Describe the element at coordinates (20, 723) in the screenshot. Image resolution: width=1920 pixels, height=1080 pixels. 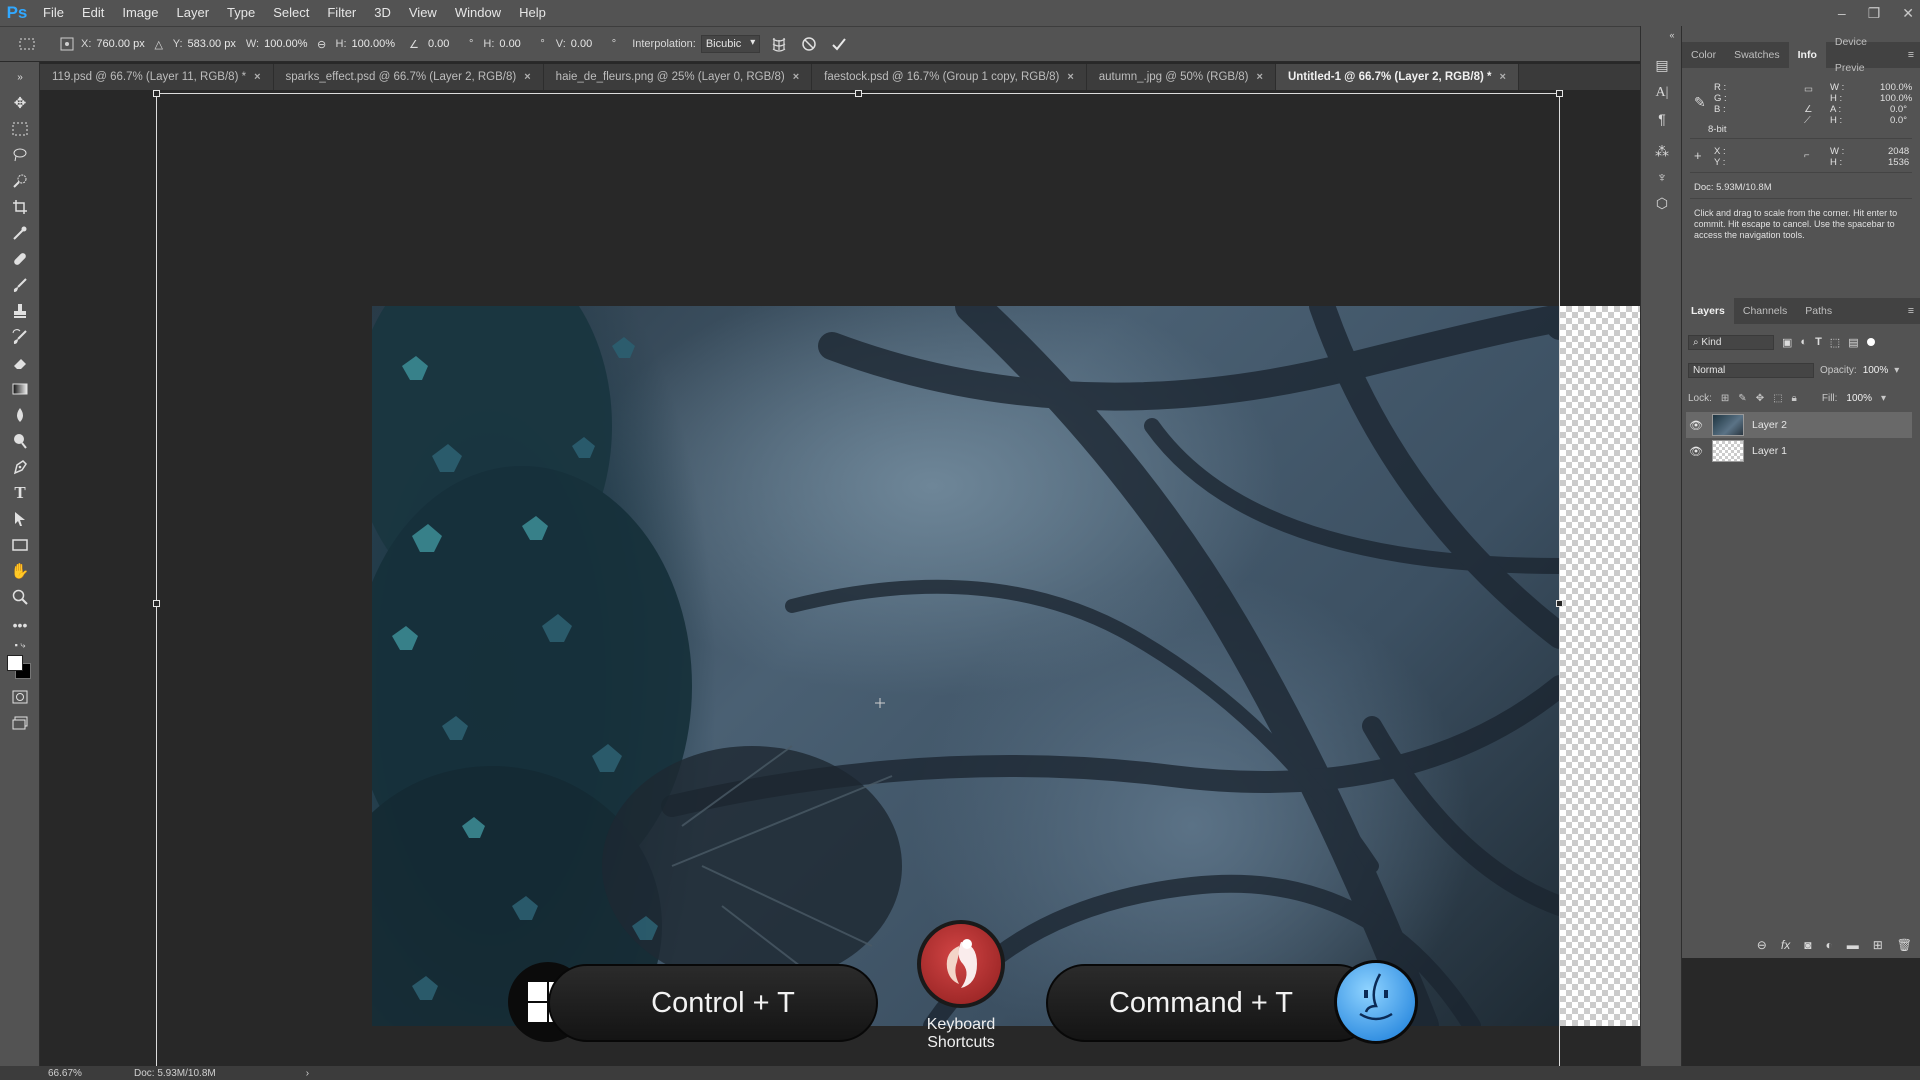
I see `screen-mode-icon` at that location.